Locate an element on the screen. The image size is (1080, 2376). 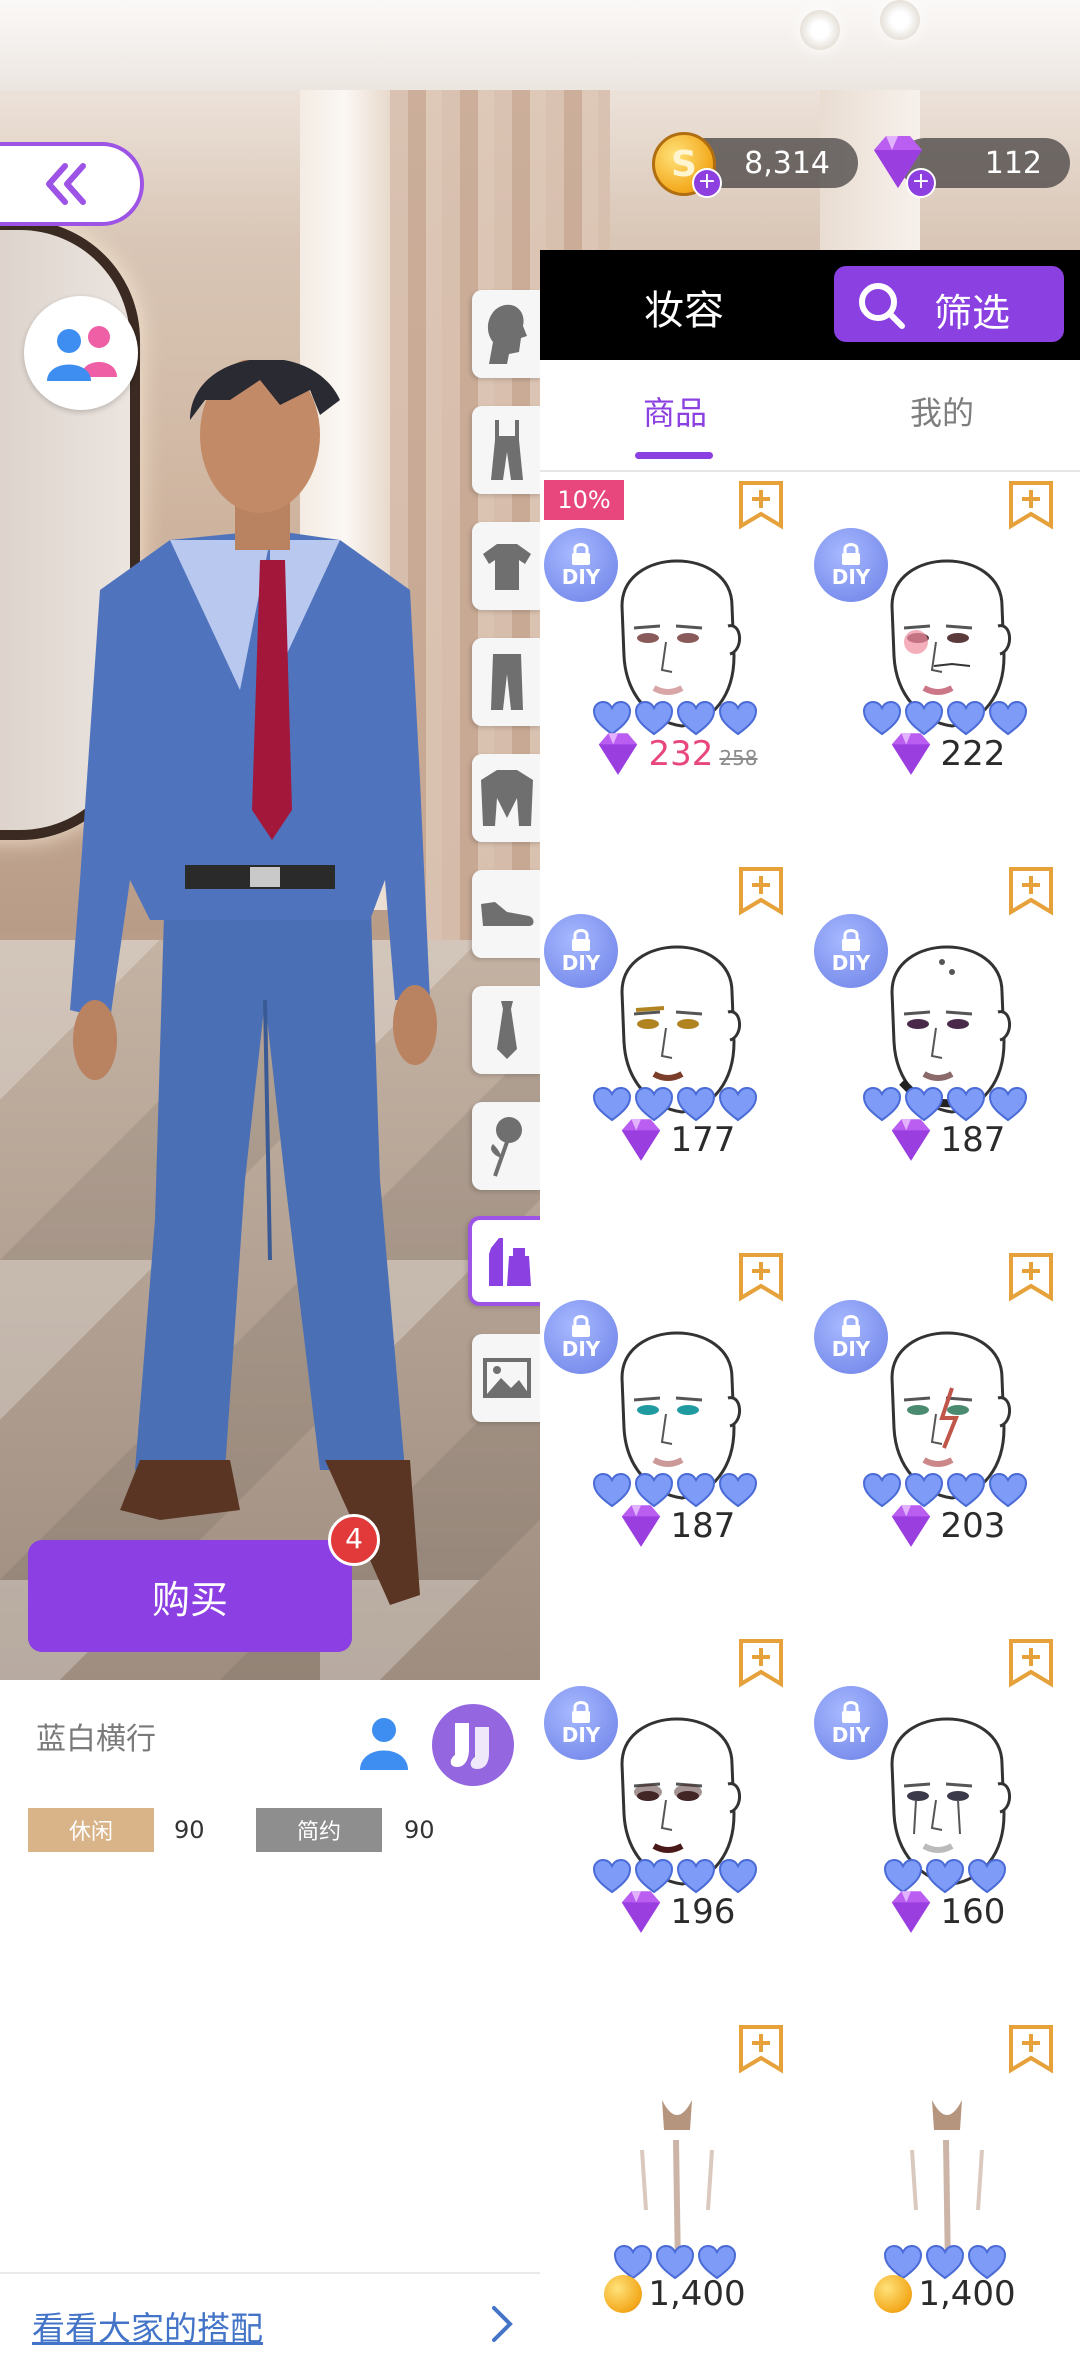
price-value: 196 is located at coordinates (703, 1912).